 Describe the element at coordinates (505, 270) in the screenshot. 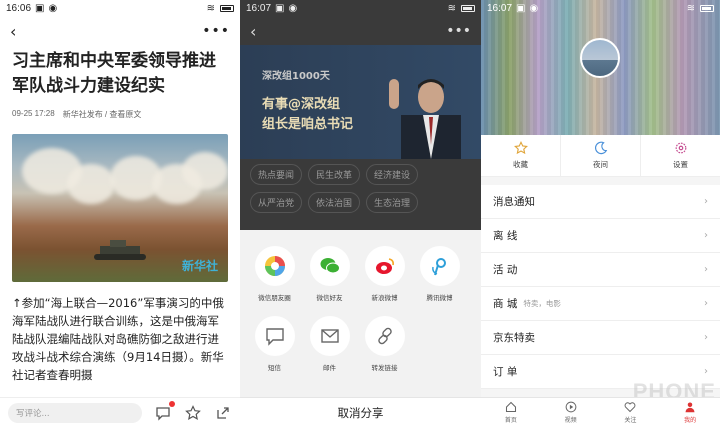

I see `menu-label: 活 动` at that location.